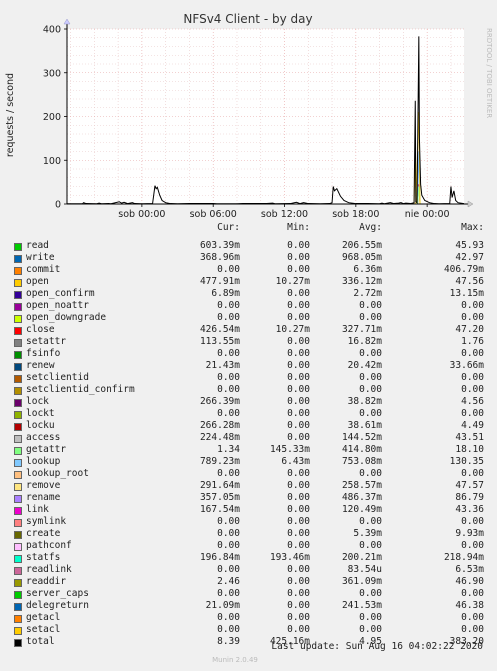  What do you see at coordinates (228, 641) in the screenshot?
I see `legend-cur-value: 8.39` at bounding box center [228, 641].